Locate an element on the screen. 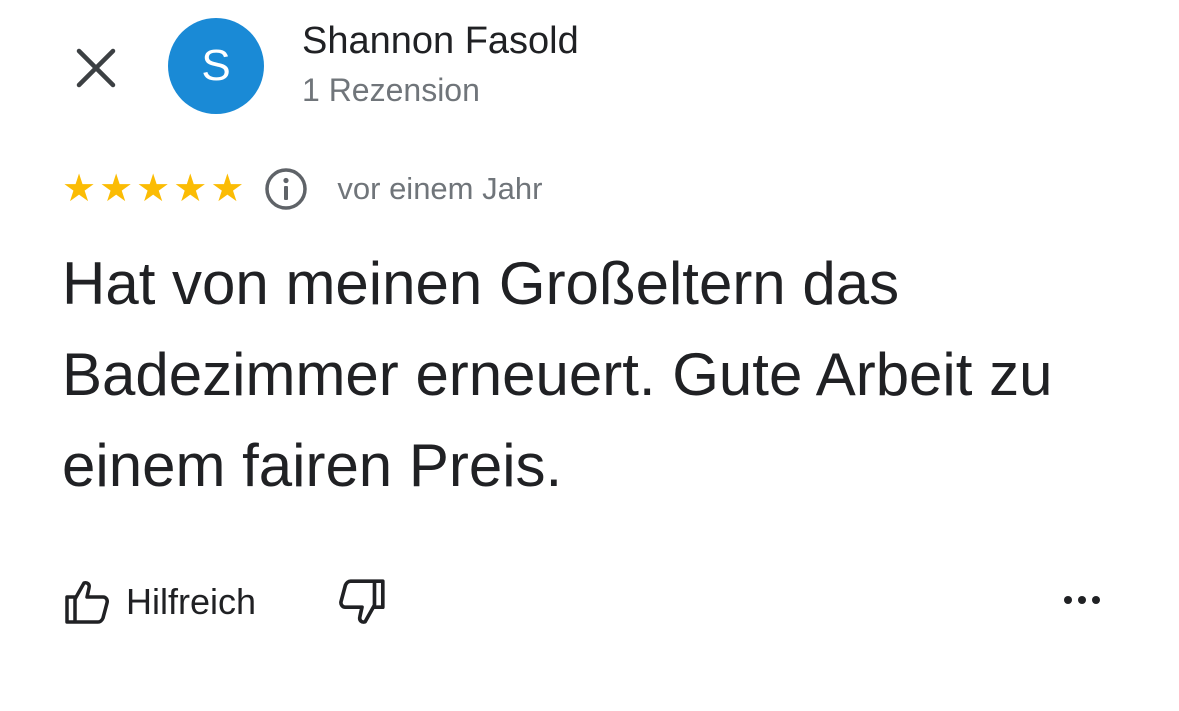 Image resolution: width=1179 pixels, height=711 pixels. avatar-initial: S is located at coordinates (216, 65).